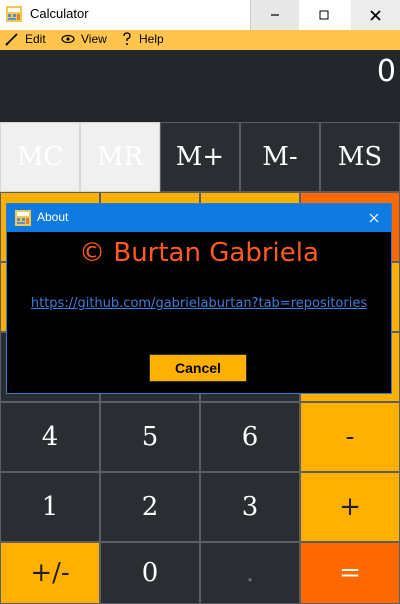 Image resolution: width=400 pixels, height=604 pixels. I want to click on title-bar: Calculator, so click(200, 15).